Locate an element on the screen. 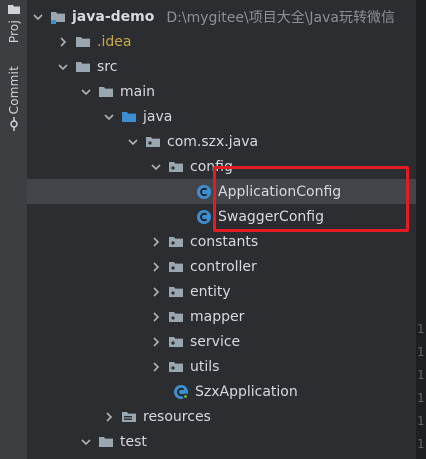 This screenshot has width=426, height=459. tree-row-mapper: mapper is located at coordinates (221, 316).